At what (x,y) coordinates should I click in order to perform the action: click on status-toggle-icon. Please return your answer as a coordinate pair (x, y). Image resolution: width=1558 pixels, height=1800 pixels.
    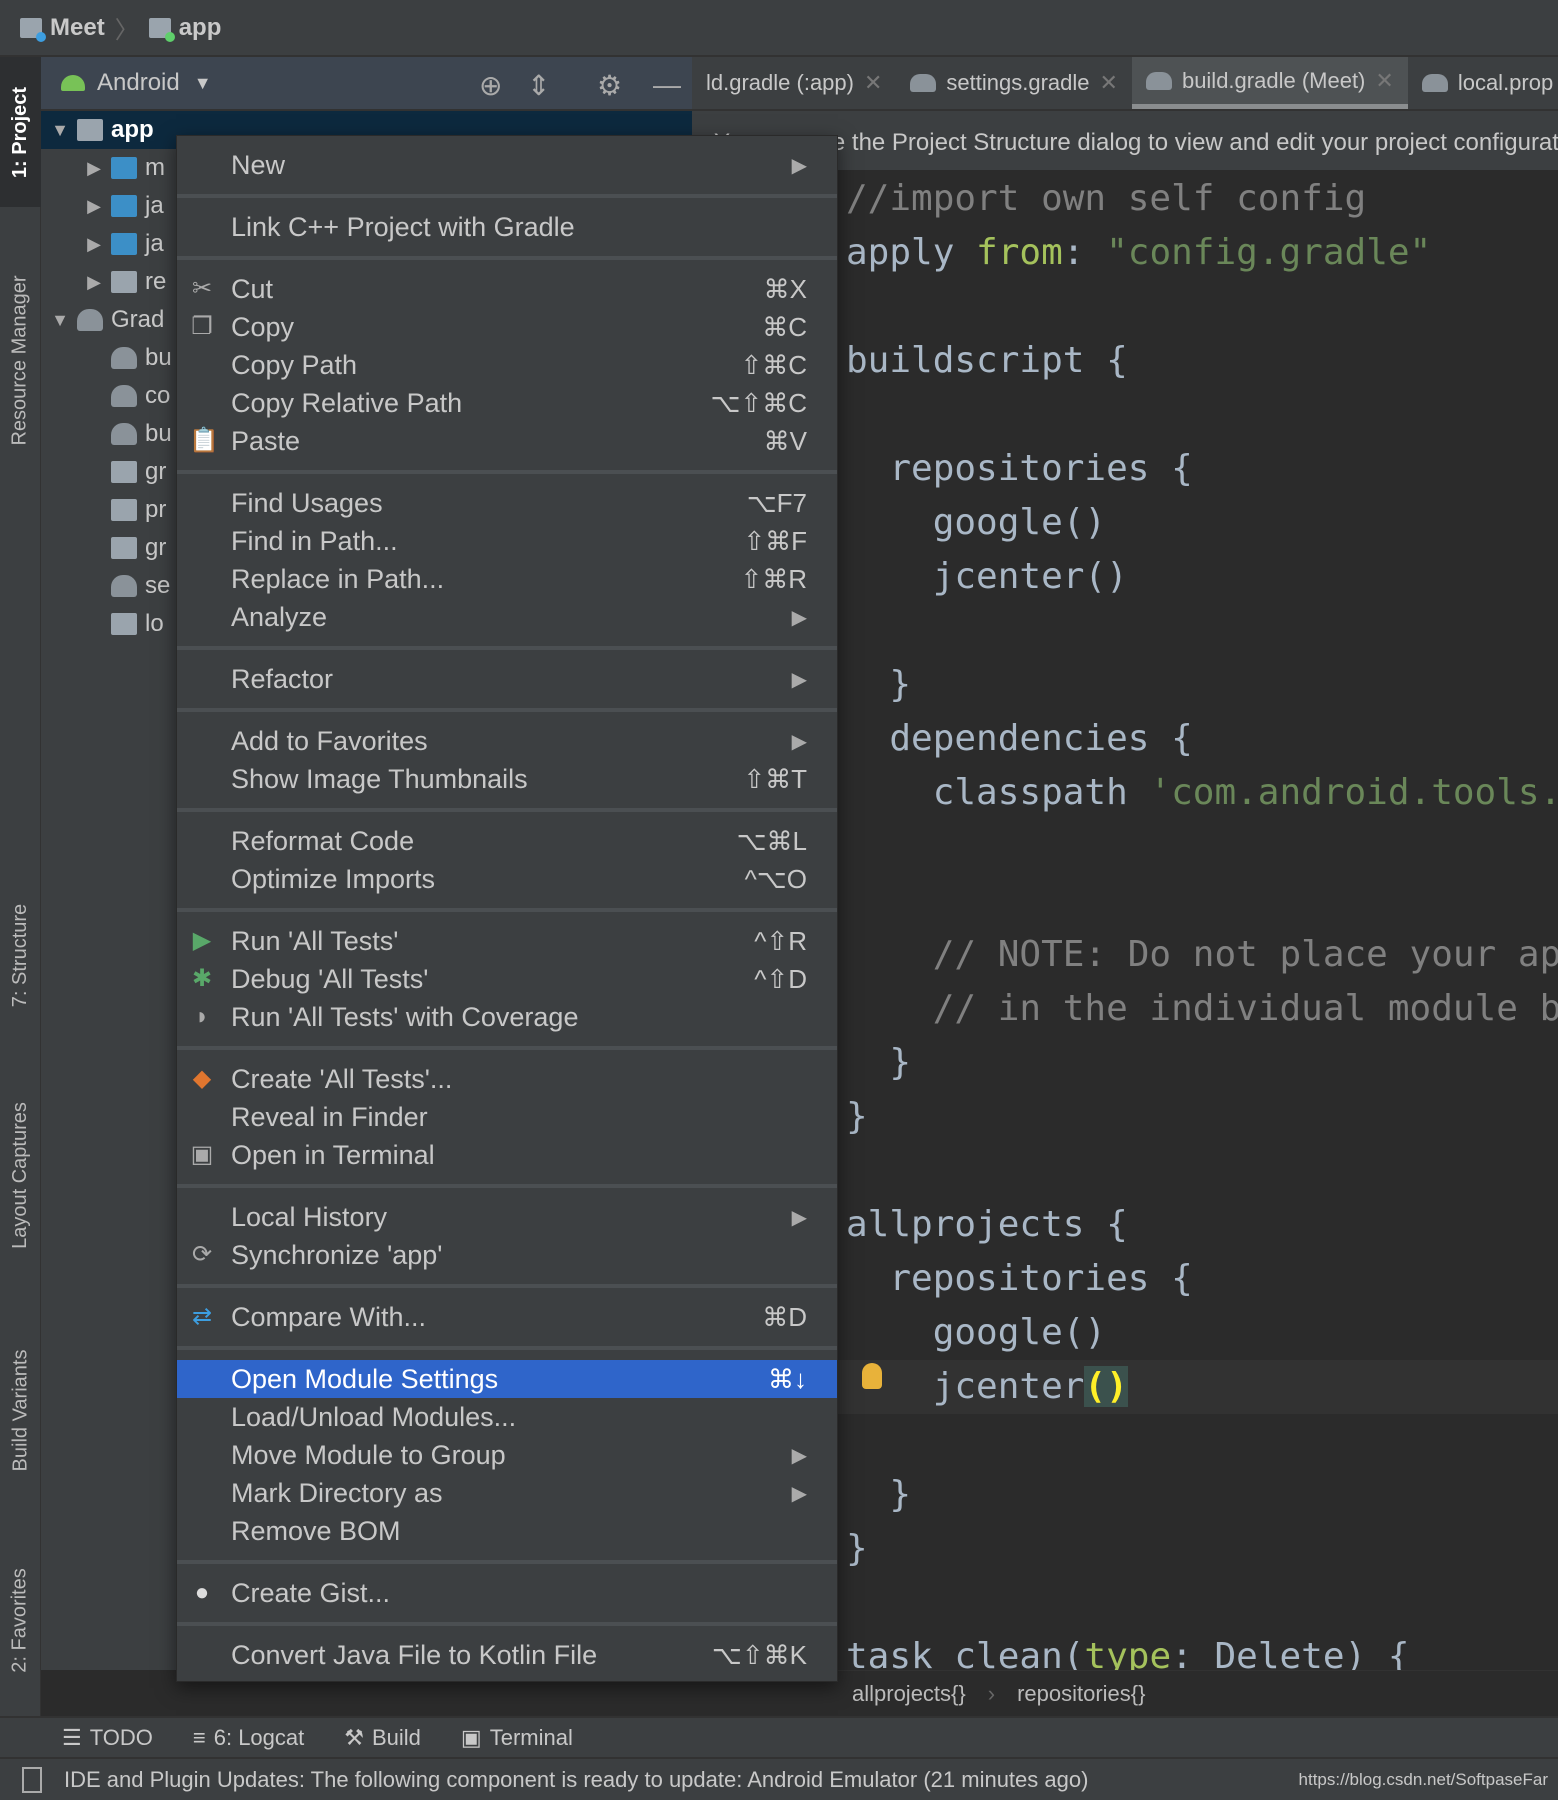
    Looking at the image, I should click on (32, 1779).